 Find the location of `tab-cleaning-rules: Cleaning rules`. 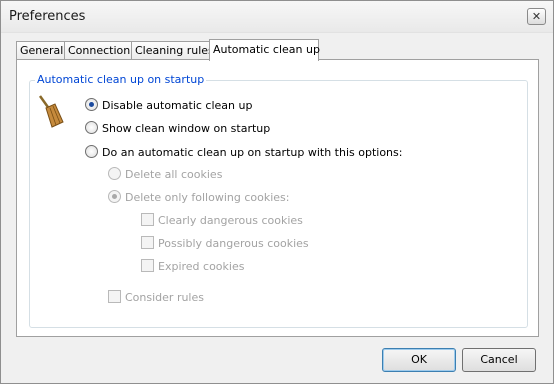

tab-cleaning-rules: Cleaning rules is located at coordinates (173, 50).